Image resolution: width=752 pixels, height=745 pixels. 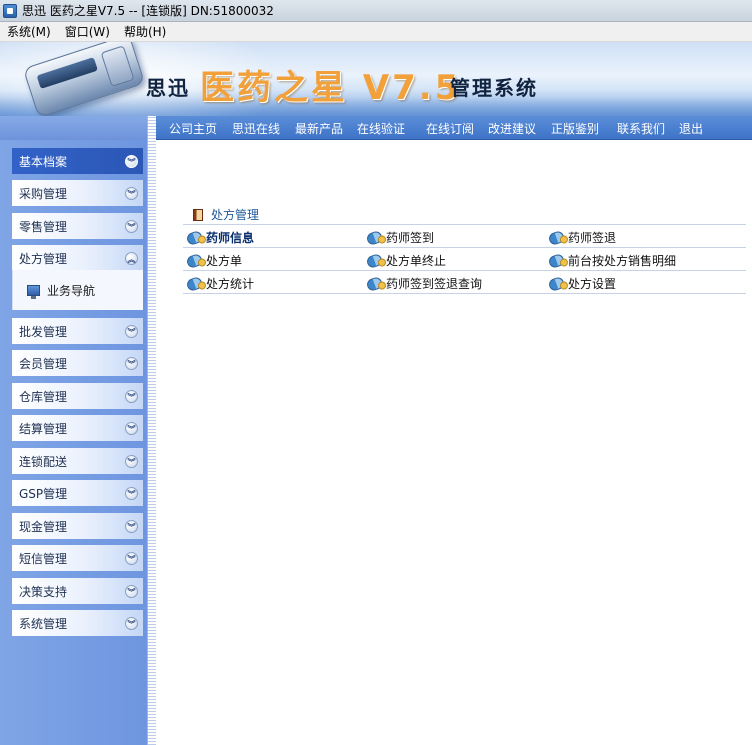 I want to click on nav-online-verify: 在线验证, so click(x=381, y=128).